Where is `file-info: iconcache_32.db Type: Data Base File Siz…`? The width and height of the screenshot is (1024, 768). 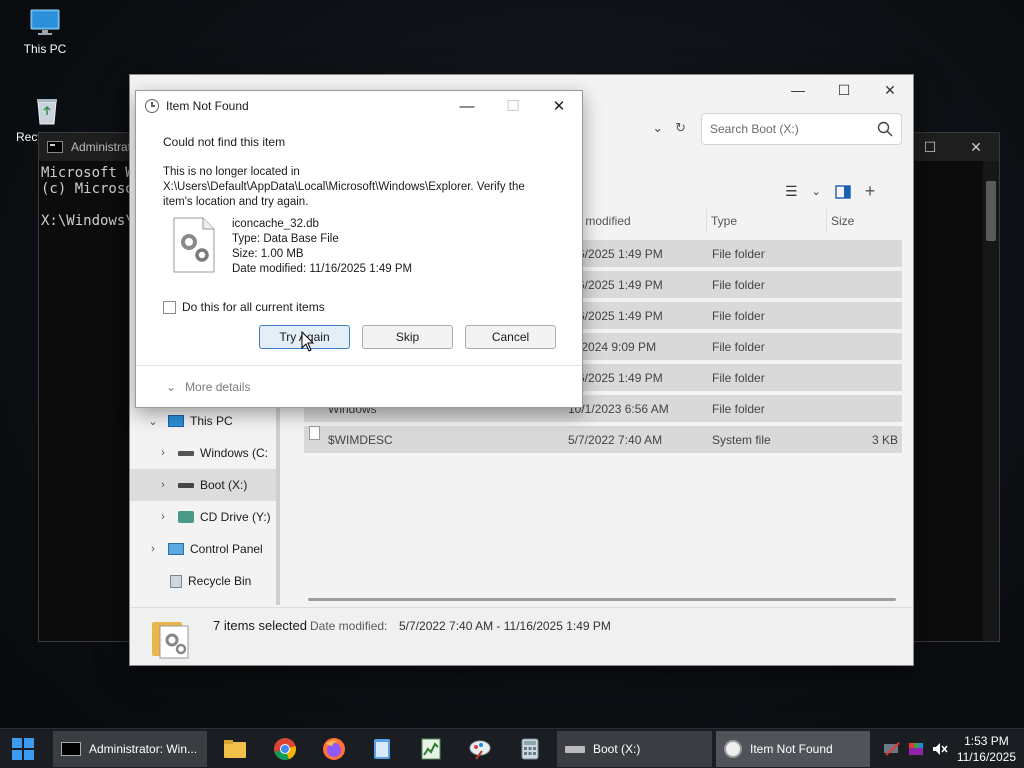 file-info: iconcache_32.db Type: Data Base File Siz… is located at coordinates (322, 247).